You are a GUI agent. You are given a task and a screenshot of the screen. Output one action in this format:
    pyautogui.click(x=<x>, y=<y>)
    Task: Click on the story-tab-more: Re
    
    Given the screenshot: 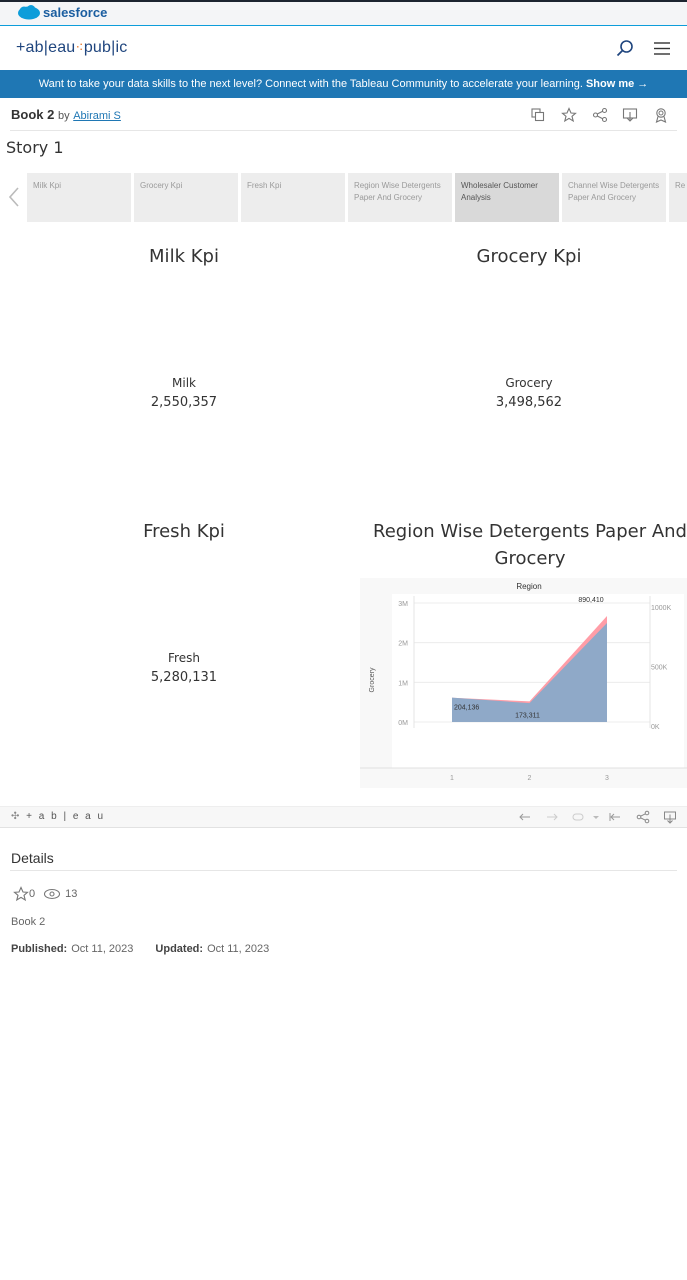 What is the action you would take?
    pyautogui.click(x=678, y=197)
    